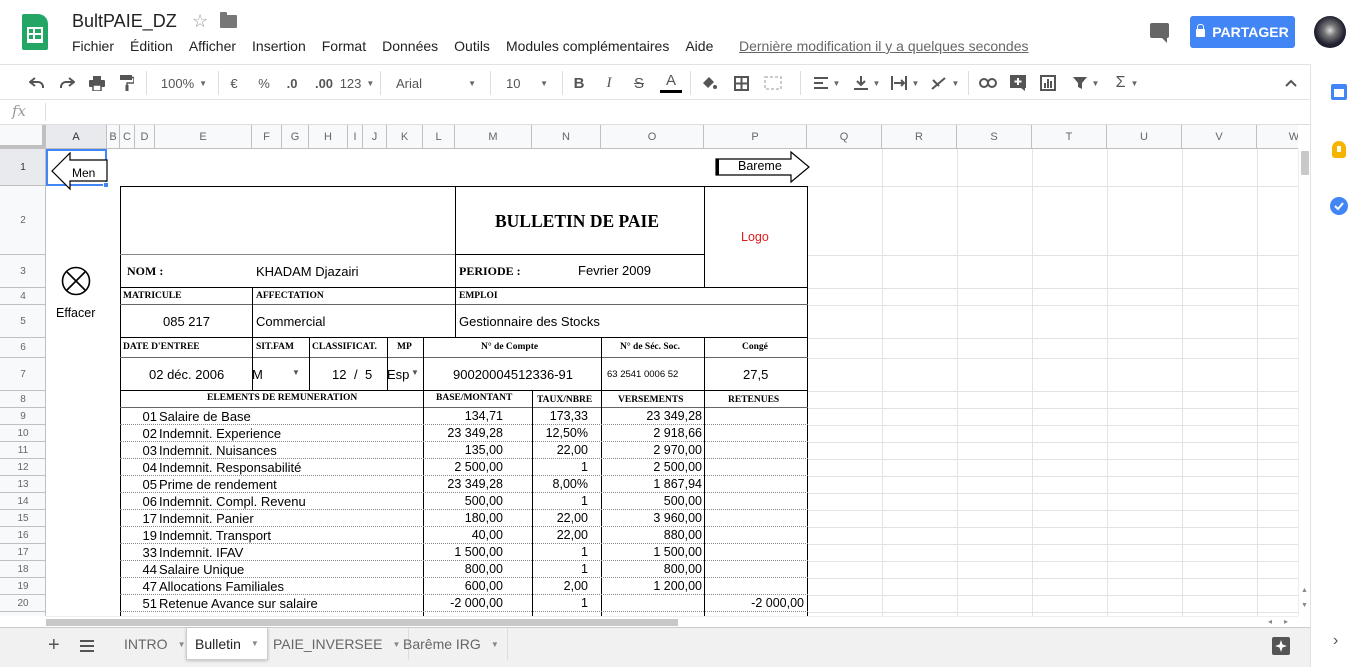  I want to click on calendar-icon, so click(1339, 92).